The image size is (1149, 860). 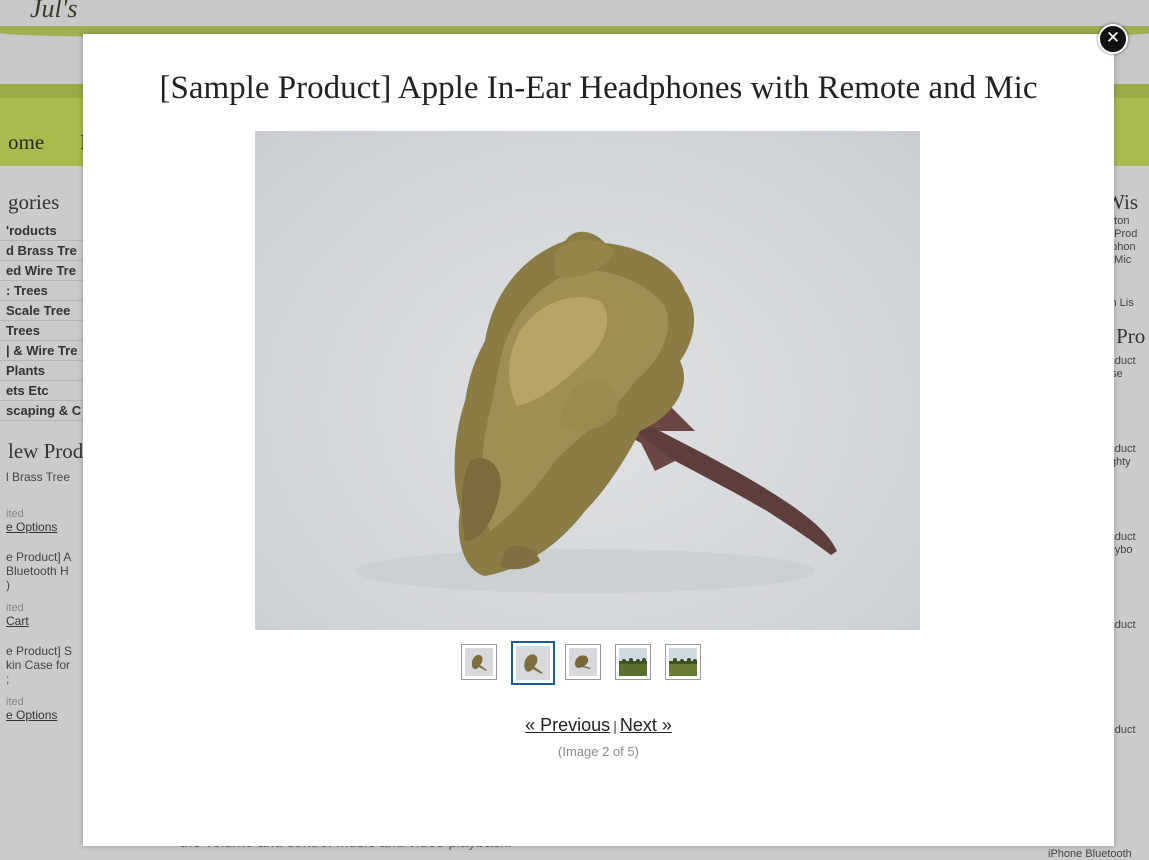 What do you see at coordinates (1090, 854) in the screenshot?
I see `product-name: iPhone Bluetooth` at bounding box center [1090, 854].